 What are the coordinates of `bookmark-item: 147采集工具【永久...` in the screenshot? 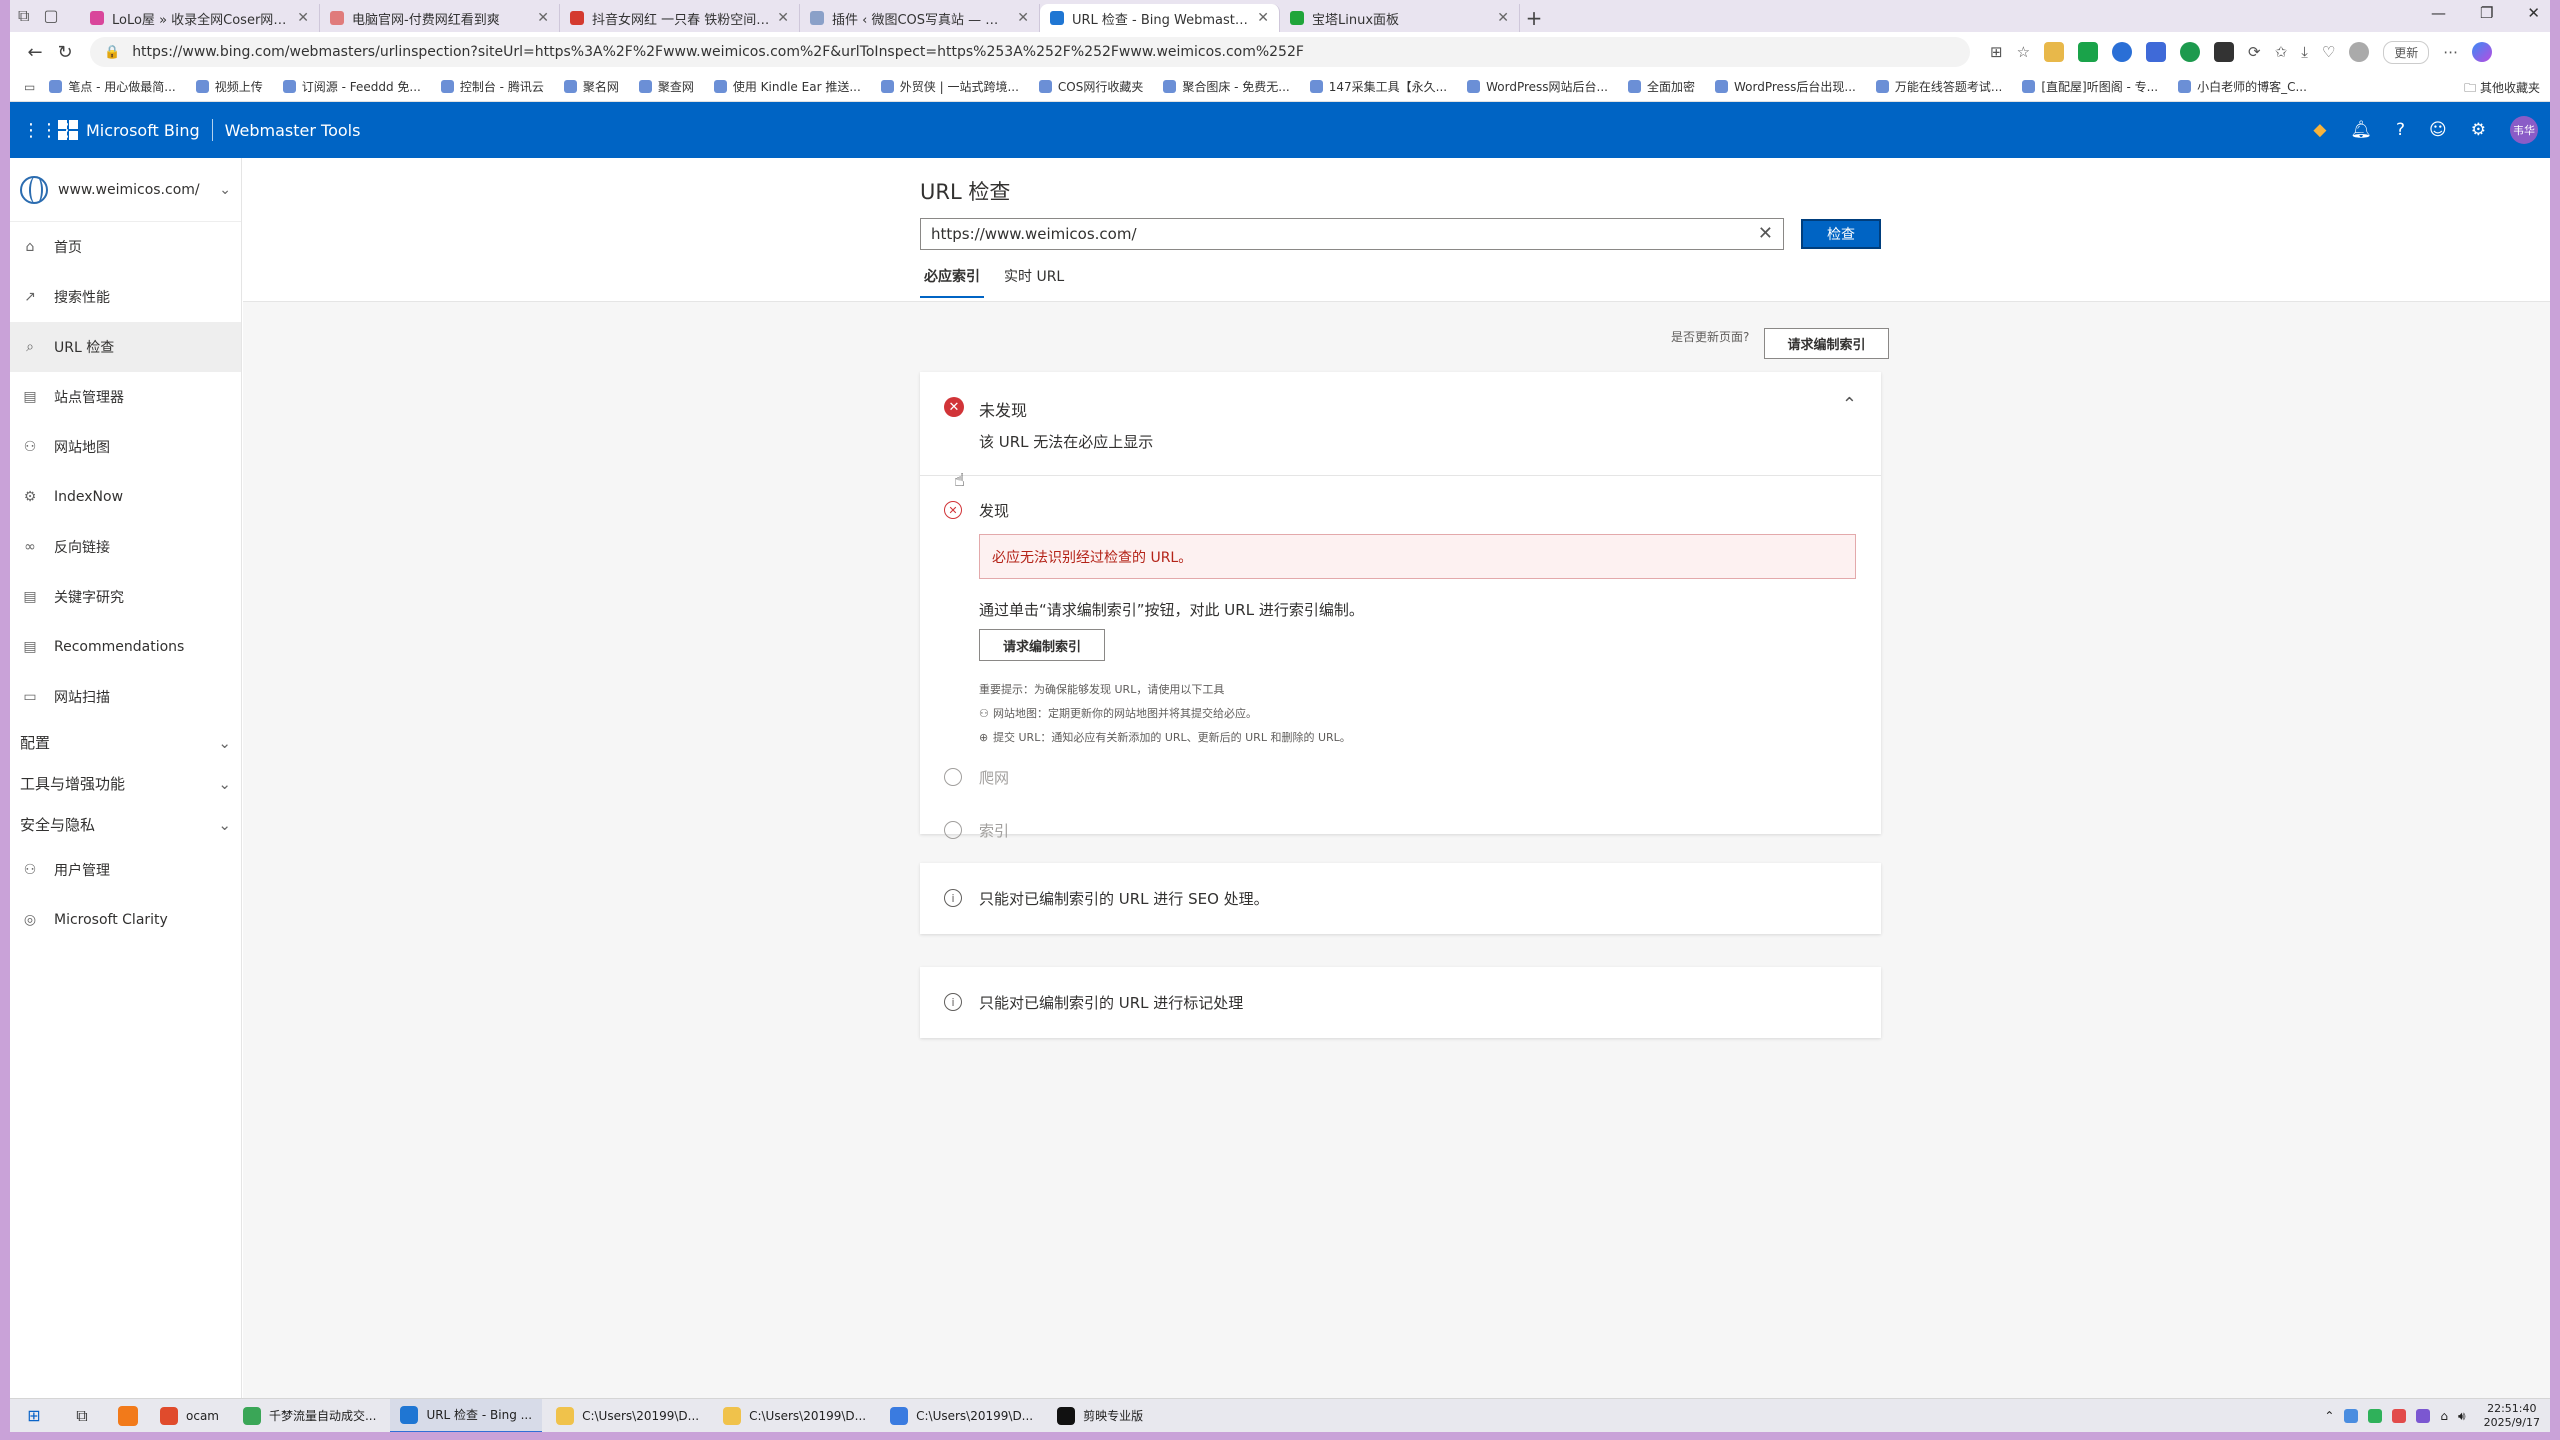 It's located at (1378, 86).